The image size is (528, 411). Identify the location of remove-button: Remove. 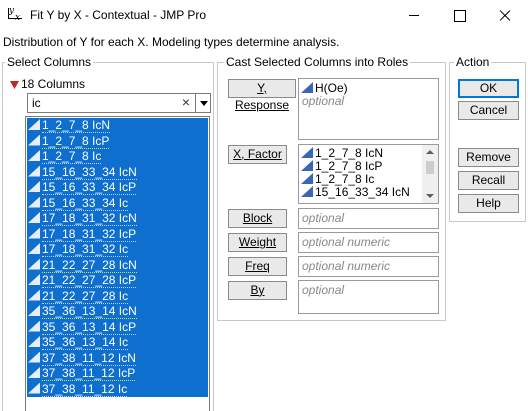
(488, 157).